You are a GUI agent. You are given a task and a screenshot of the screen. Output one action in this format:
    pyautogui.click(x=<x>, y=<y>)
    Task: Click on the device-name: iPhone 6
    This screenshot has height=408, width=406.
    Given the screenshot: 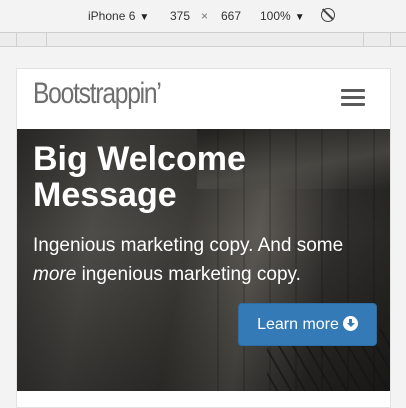 What is the action you would take?
    pyautogui.click(x=112, y=16)
    